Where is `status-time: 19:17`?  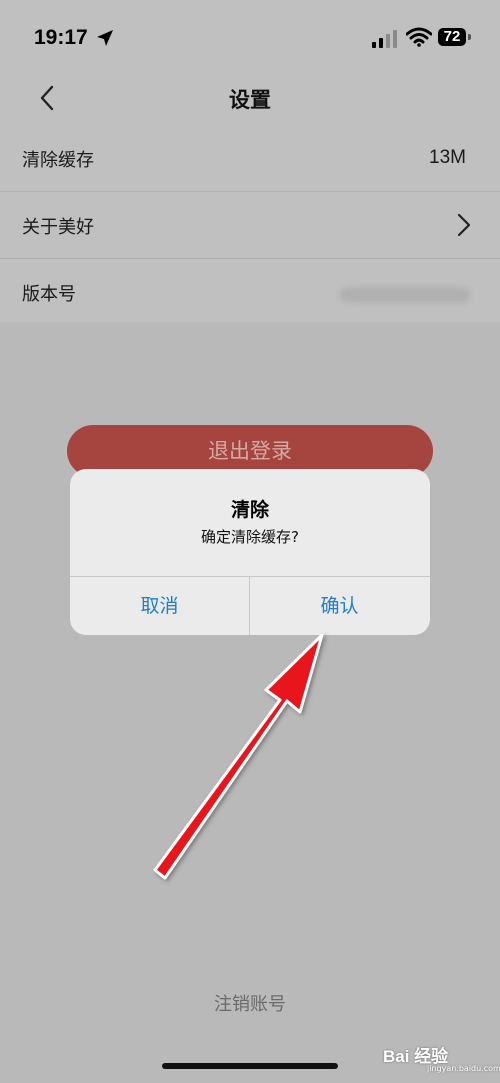 status-time: 19:17 is located at coordinates (61, 37).